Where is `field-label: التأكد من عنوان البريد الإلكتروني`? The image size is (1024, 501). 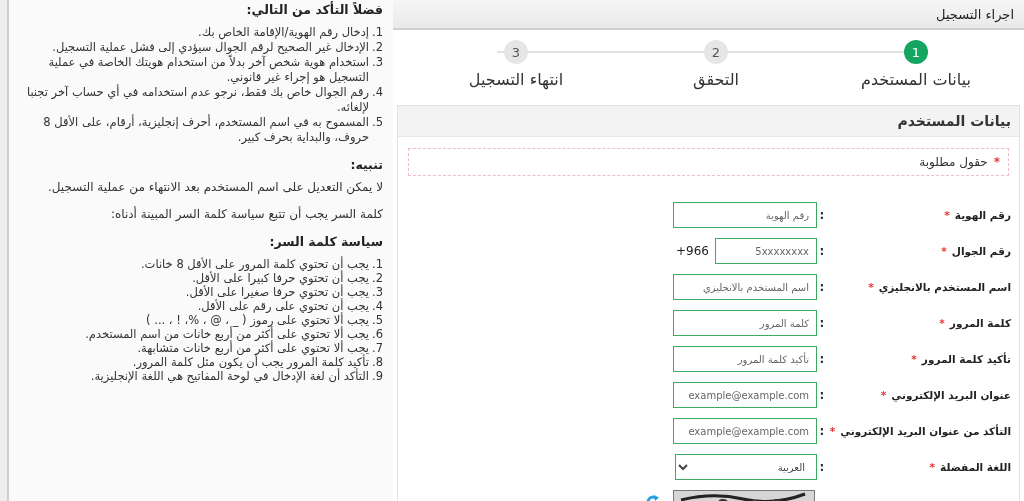 field-label: التأكد من عنوان البريد الإلكتروني is located at coordinates (925, 431).